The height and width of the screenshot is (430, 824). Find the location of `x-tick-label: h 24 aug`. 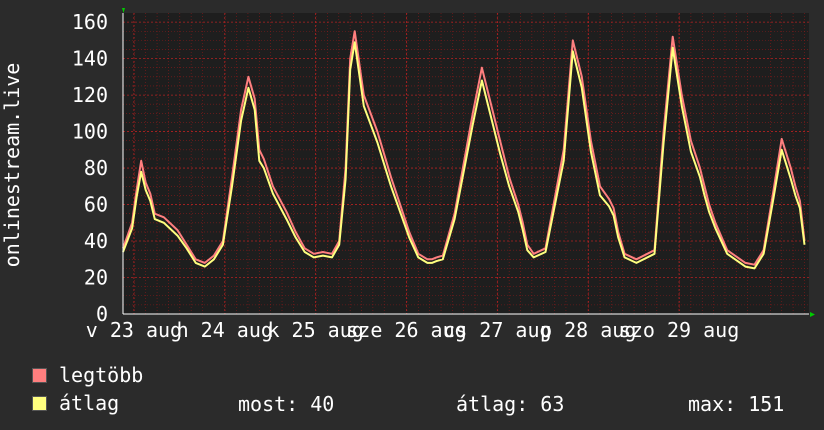

x-tick-label: h 24 aug is located at coordinates (225, 330).